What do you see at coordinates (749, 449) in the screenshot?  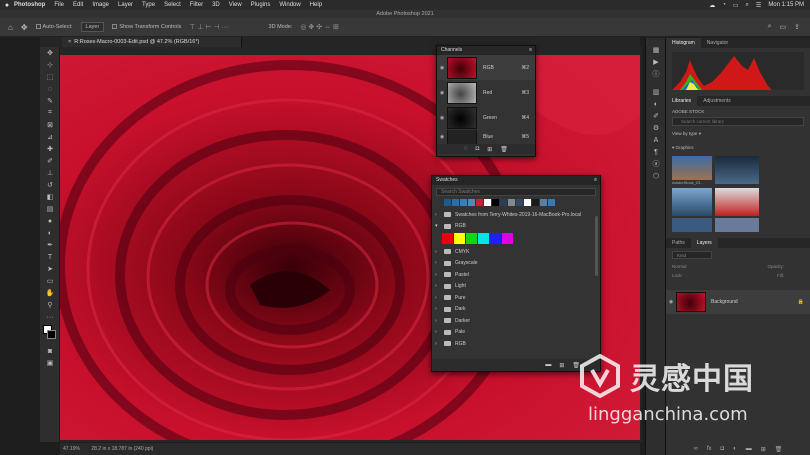 I see `group-icon: ▬` at bounding box center [749, 449].